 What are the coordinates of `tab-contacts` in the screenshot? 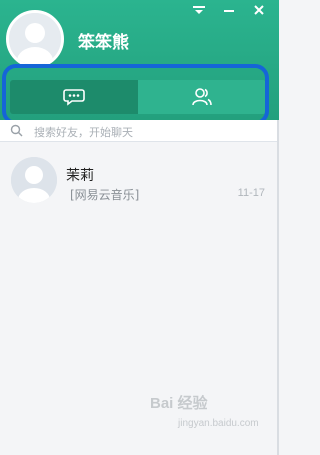 It's located at (202, 97).